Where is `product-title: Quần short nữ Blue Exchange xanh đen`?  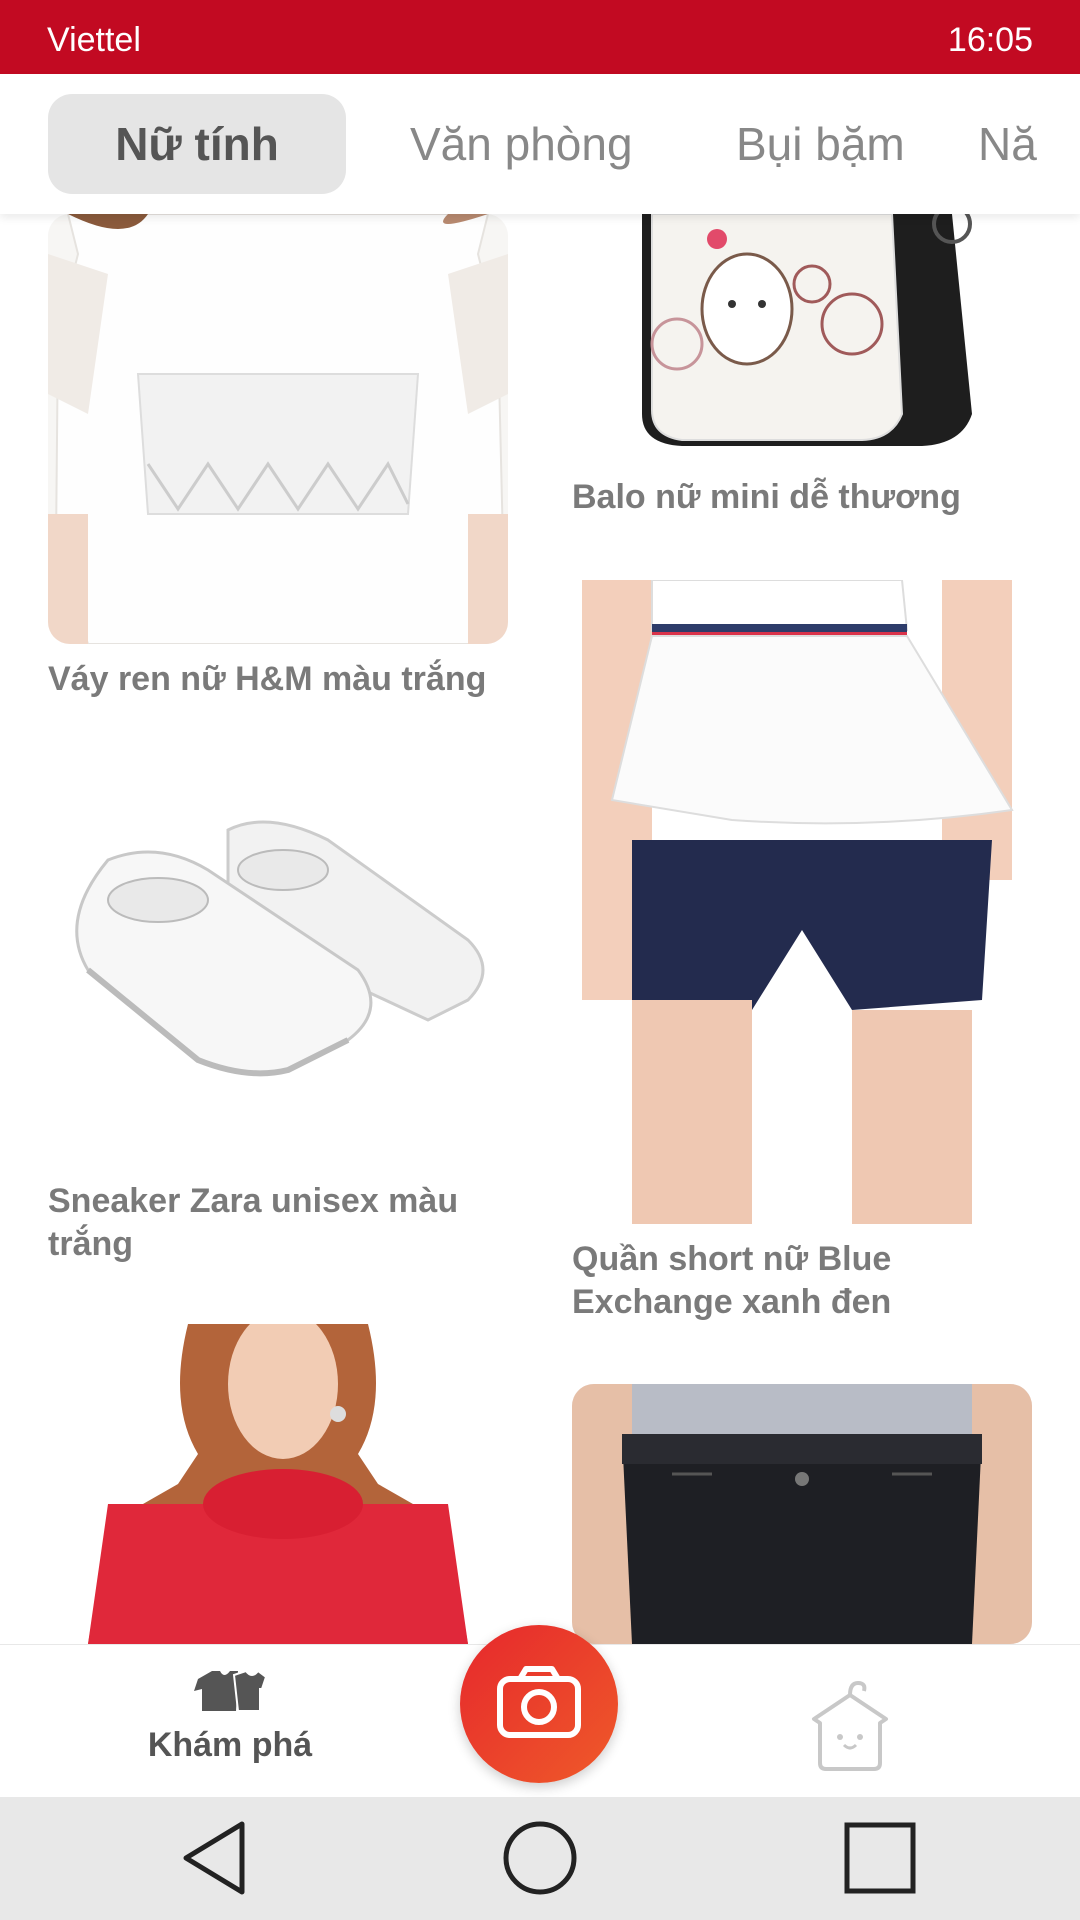
product-title: Quần short nữ Blue Exchange xanh đen is located at coordinates (807, 1281).